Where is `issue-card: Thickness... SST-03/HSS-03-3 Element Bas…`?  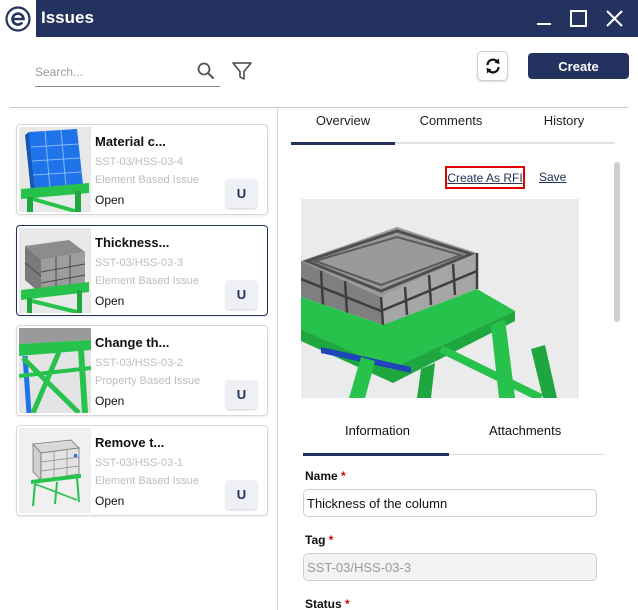
issue-card: Thickness... SST-03/HSS-03-3 Element Bas… is located at coordinates (142, 270).